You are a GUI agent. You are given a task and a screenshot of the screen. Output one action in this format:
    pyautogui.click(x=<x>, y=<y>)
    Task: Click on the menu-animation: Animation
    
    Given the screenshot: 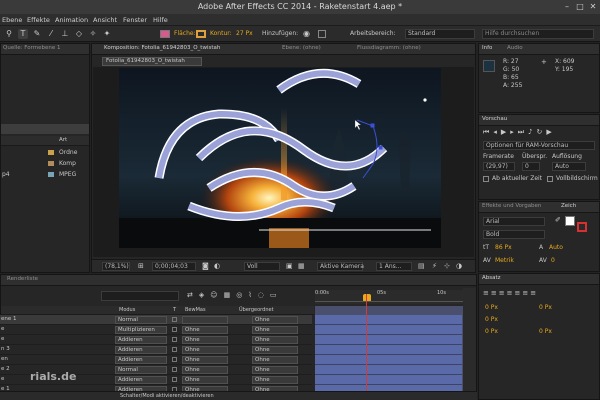 What is the action you would take?
    pyautogui.click(x=71, y=20)
    